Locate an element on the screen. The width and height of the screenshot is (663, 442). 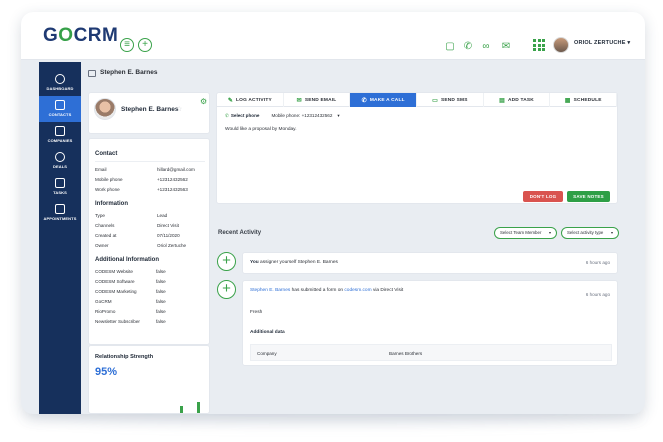
tab-log-activity: ✎ LOG ACTIVITY is located at coordinates (250, 100).